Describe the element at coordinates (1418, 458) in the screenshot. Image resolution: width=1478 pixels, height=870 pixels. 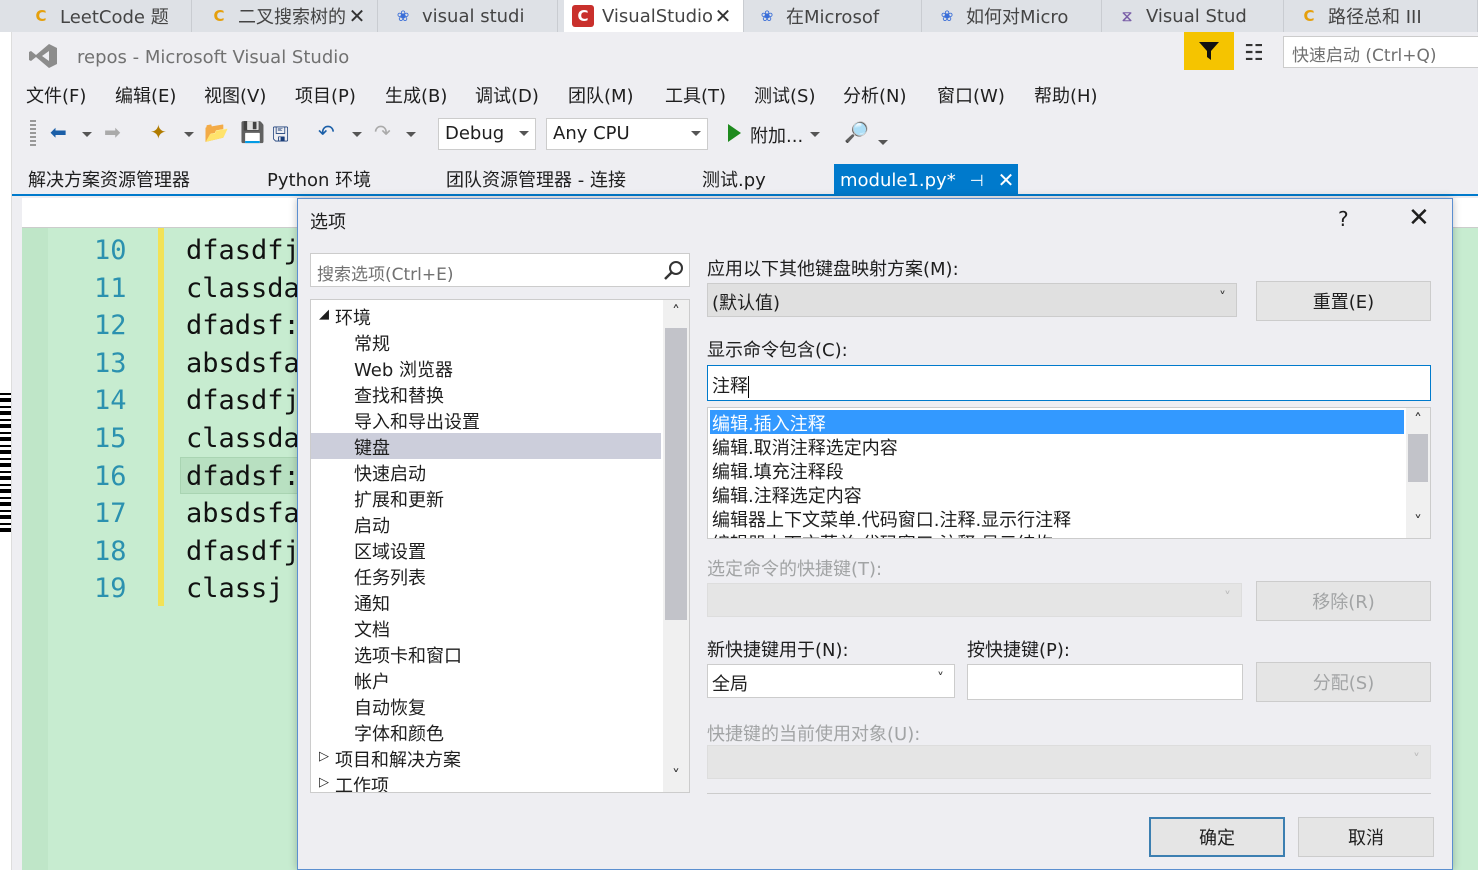
I see `command-list-scrollbar-thumb` at that location.